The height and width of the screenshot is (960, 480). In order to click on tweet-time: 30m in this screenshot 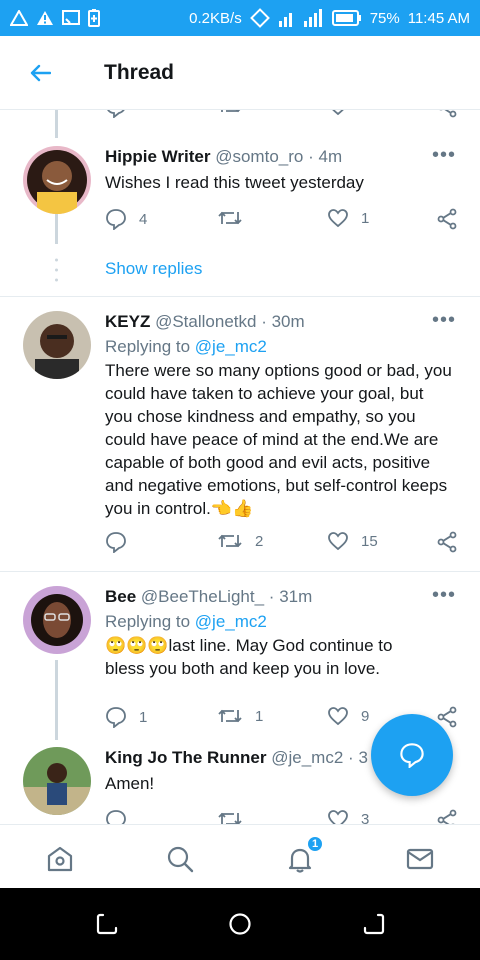, I will do `click(288, 321)`.